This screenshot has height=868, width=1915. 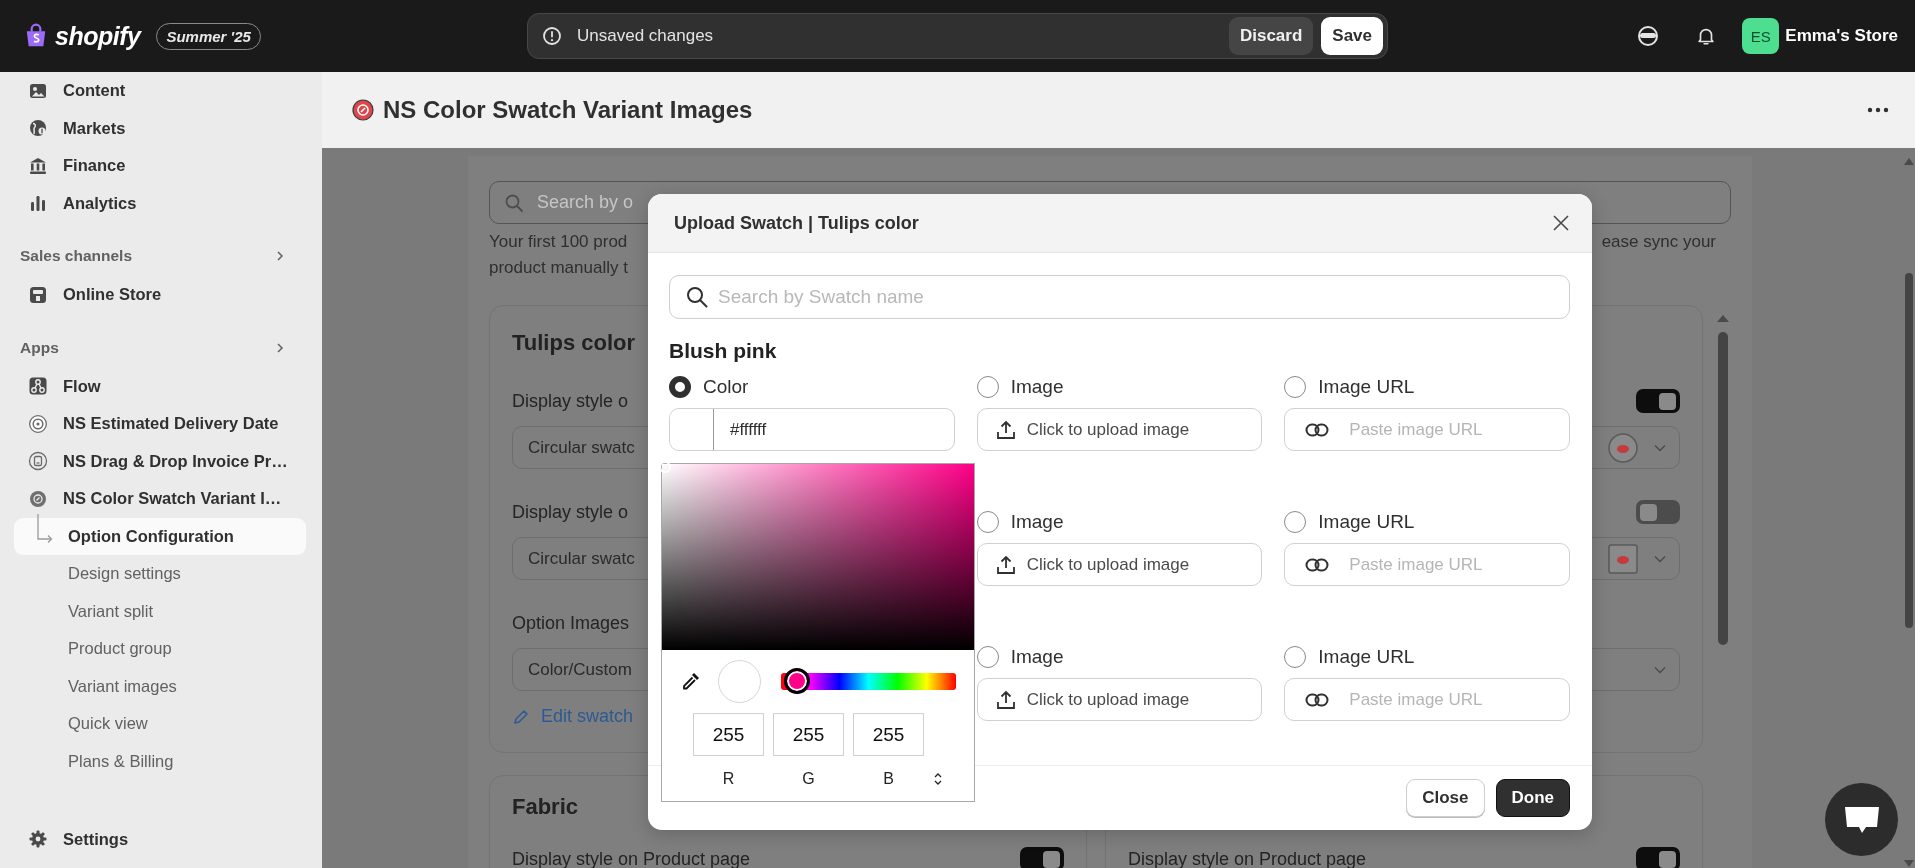 What do you see at coordinates (568, 110) in the screenshot?
I see `page-title: NS Color Swatch Variant Images` at bounding box center [568, 110].